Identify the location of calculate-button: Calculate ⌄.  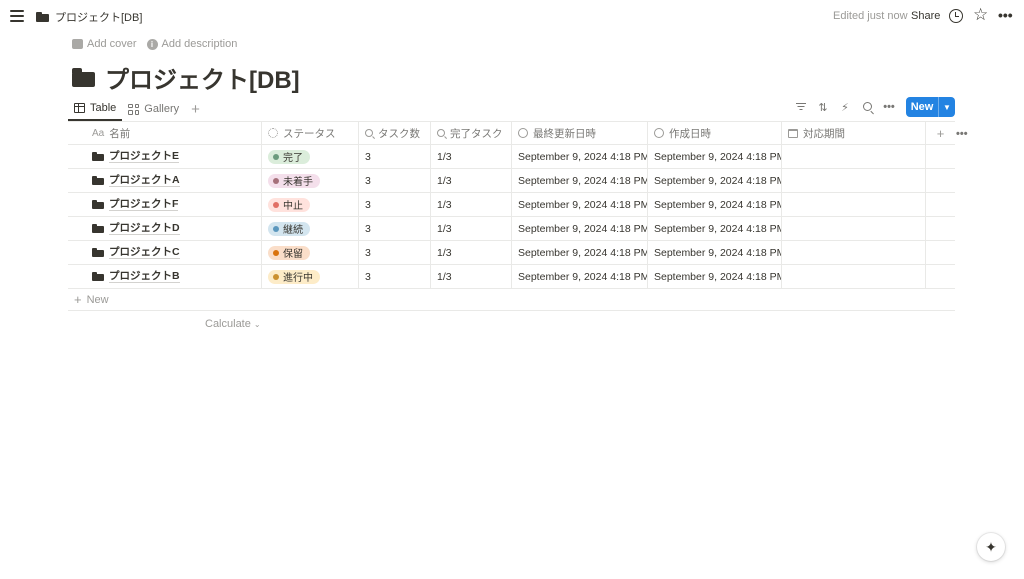
(233, 324).